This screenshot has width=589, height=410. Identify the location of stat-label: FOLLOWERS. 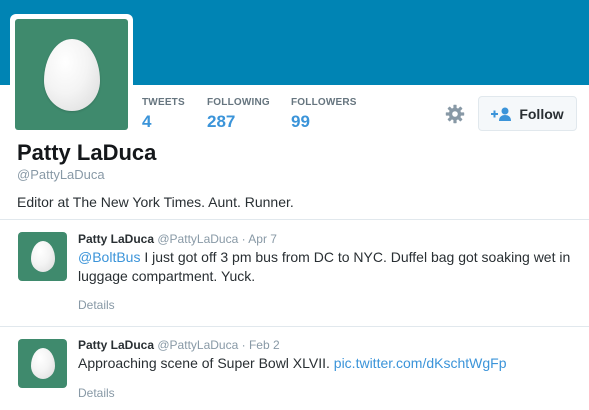
(324, 102).